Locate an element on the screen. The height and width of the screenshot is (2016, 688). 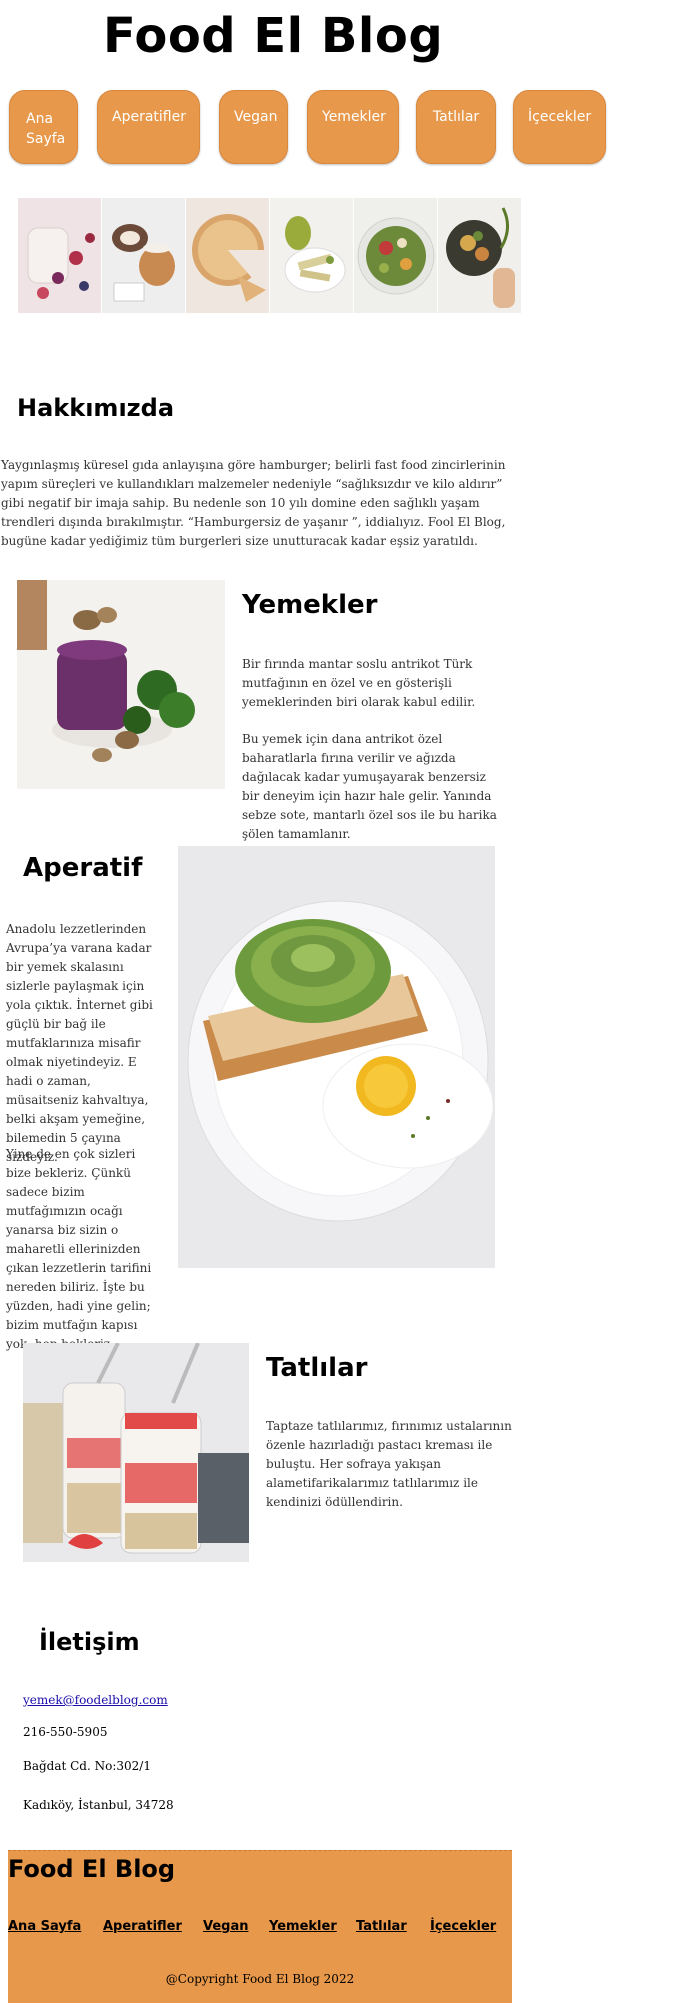
footer-link-yemekler: Yemekler is located at coordinates (303, 1926).